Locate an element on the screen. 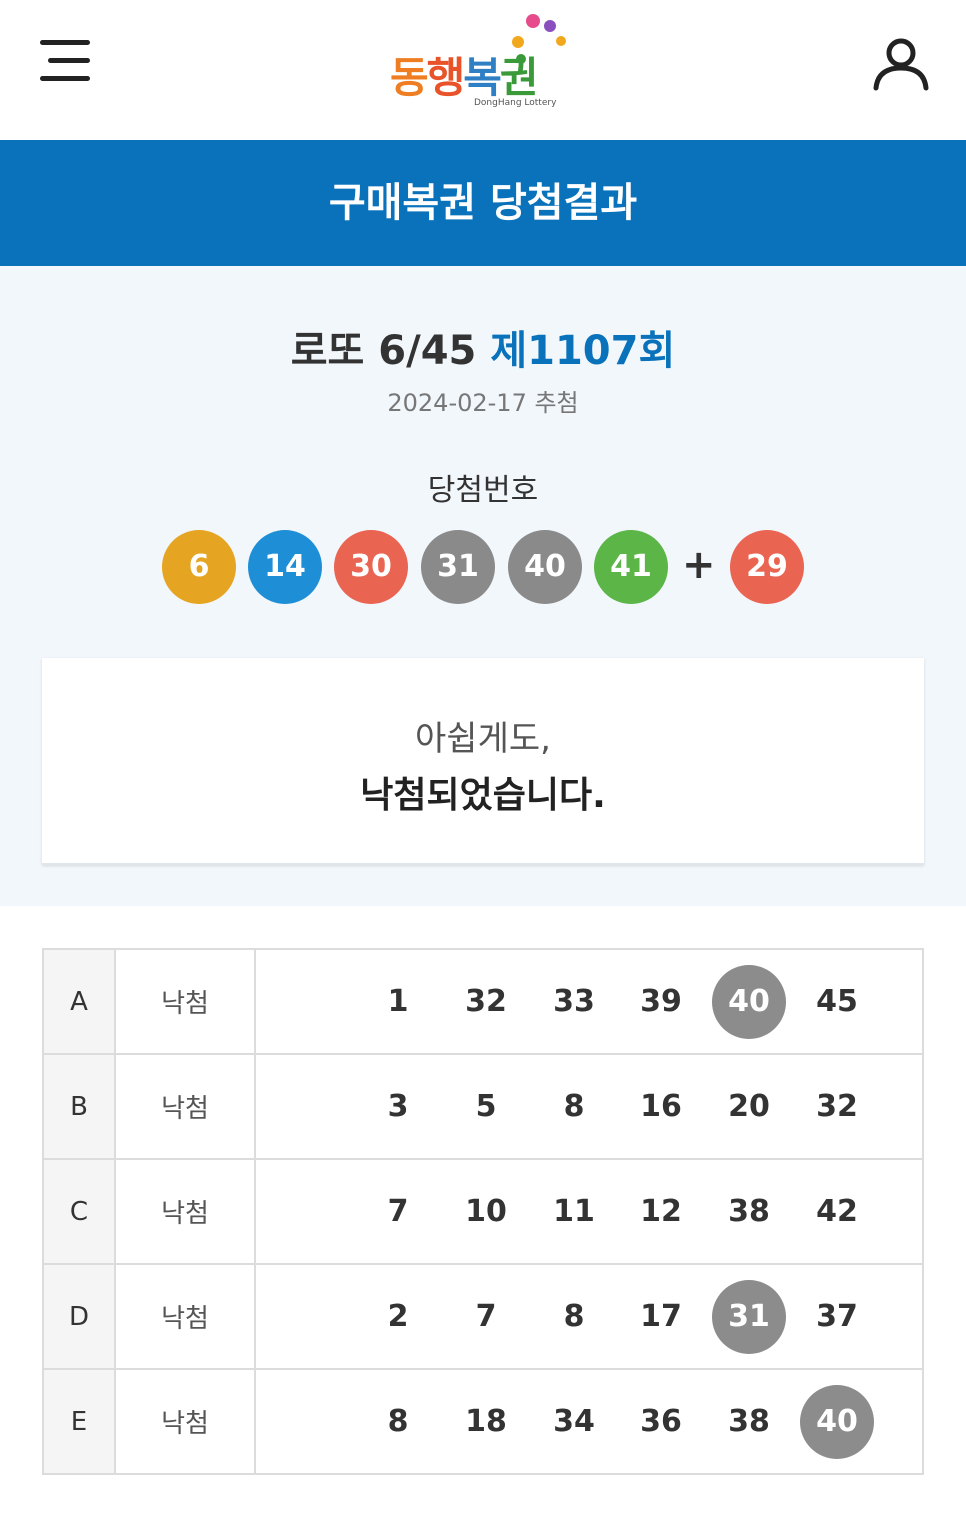 This screenshot has height=1521, width=966. ticket-number: 39 is located at coordinates (661, 1001).